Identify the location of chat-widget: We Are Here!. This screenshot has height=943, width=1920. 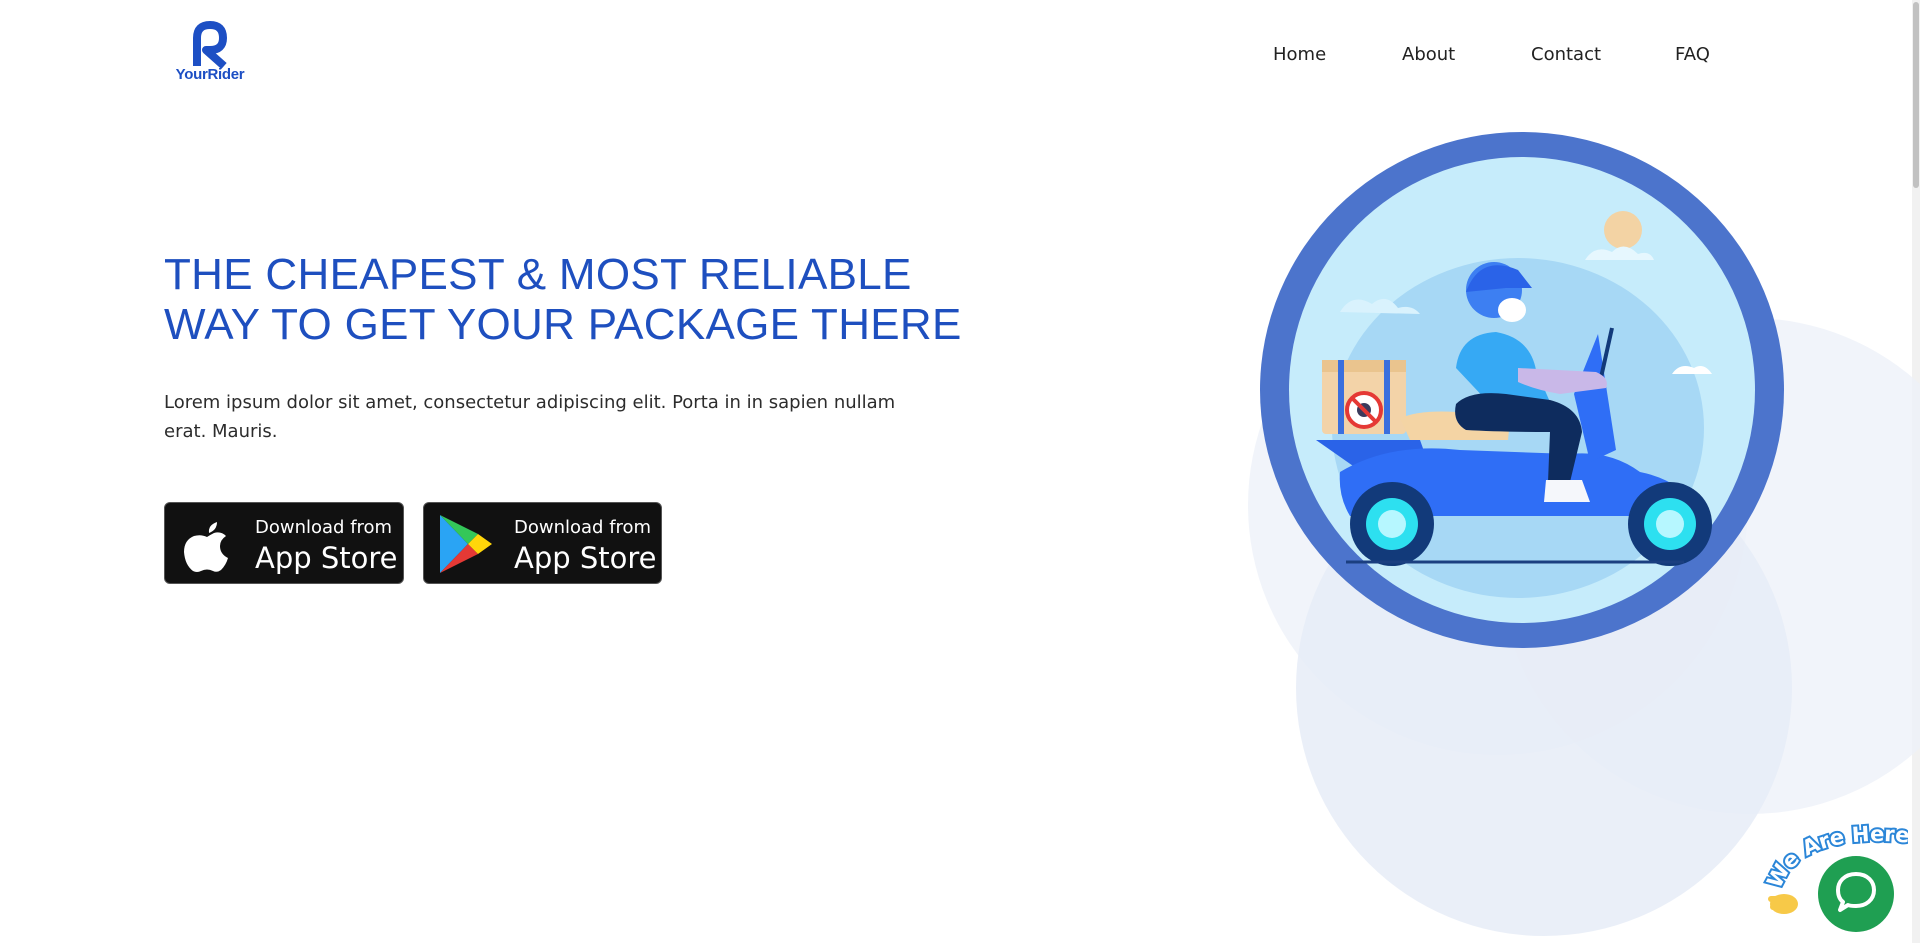
(1833, 875).